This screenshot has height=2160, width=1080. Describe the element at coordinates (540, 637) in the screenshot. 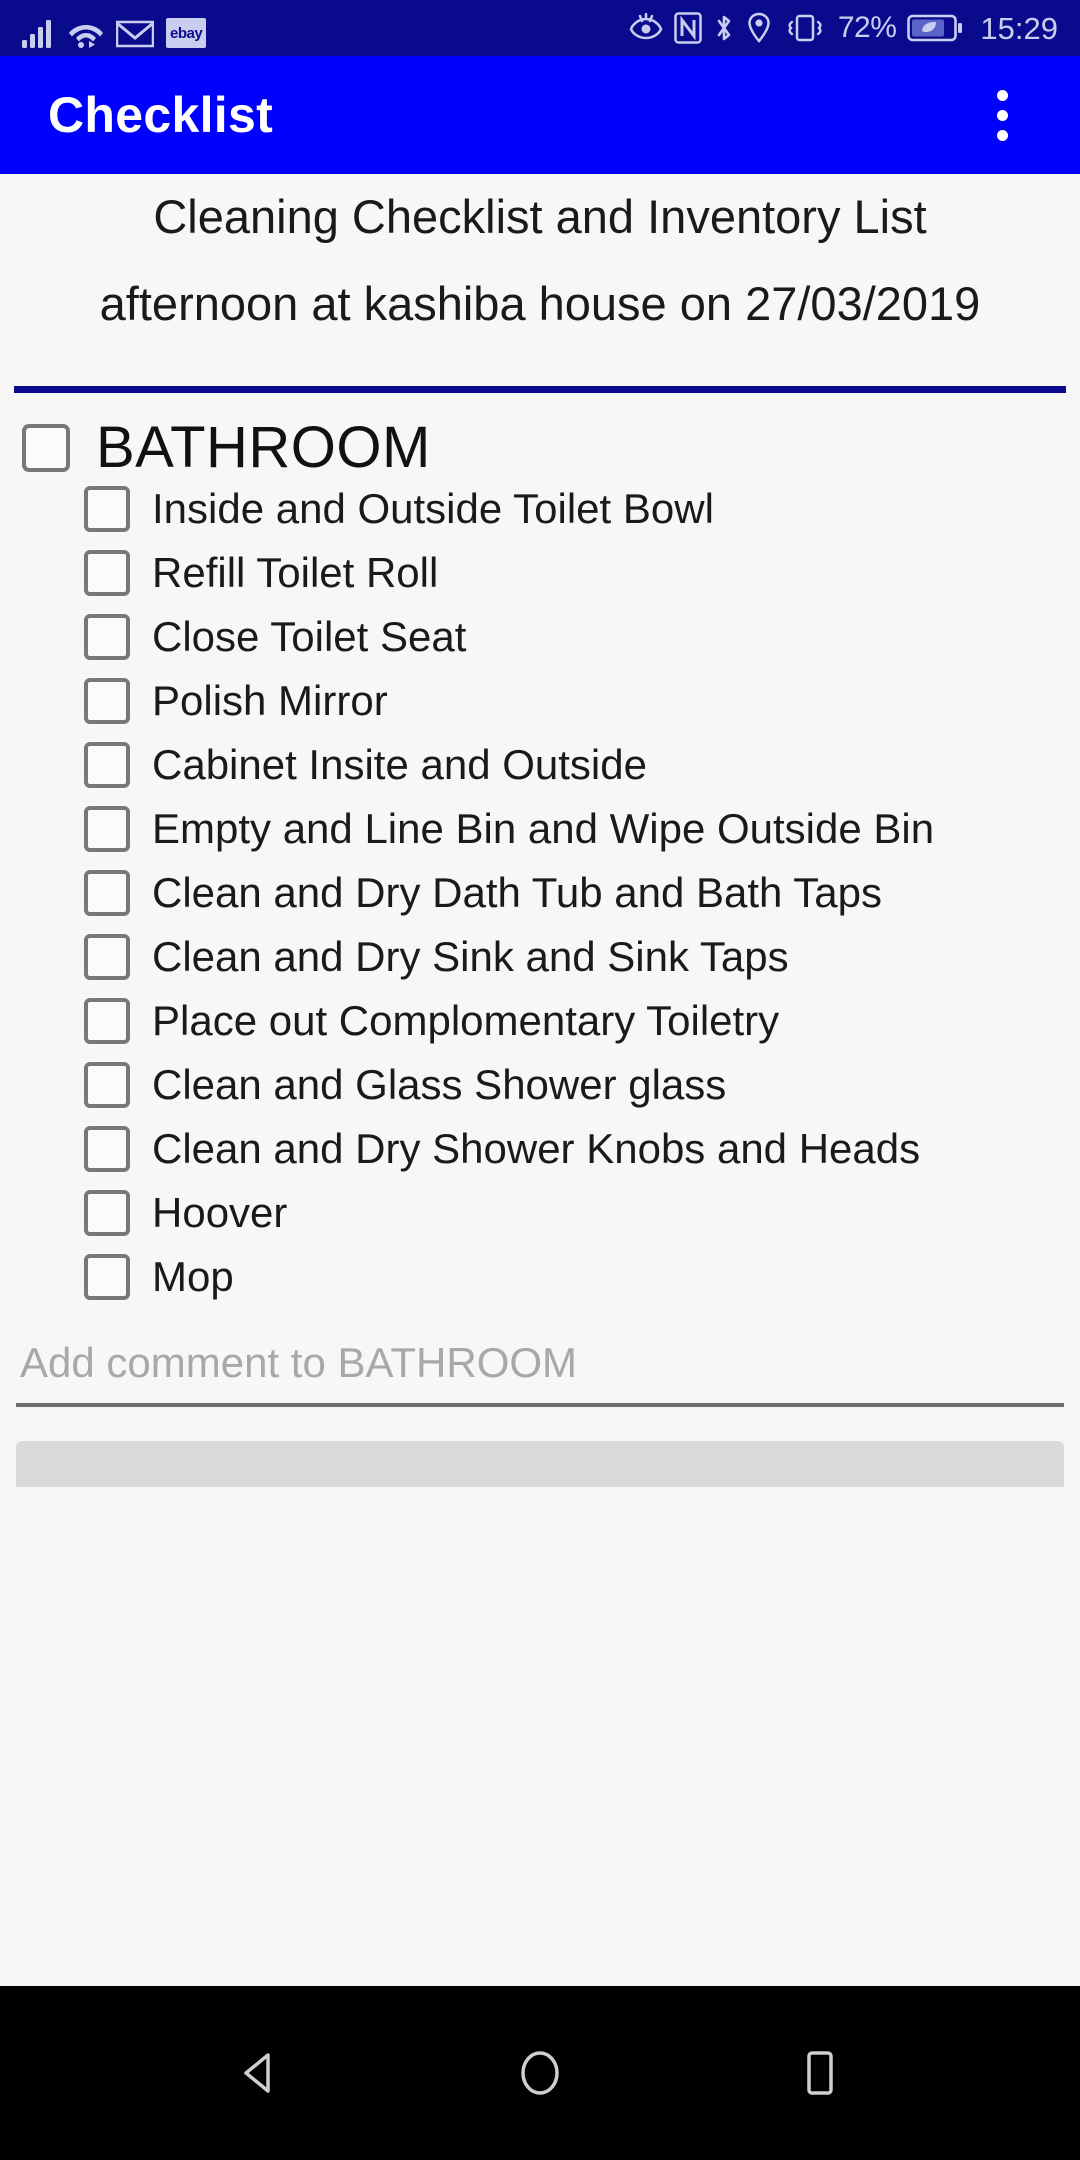

I see `checklist-item-row: Close Toilet Seat` at that location.